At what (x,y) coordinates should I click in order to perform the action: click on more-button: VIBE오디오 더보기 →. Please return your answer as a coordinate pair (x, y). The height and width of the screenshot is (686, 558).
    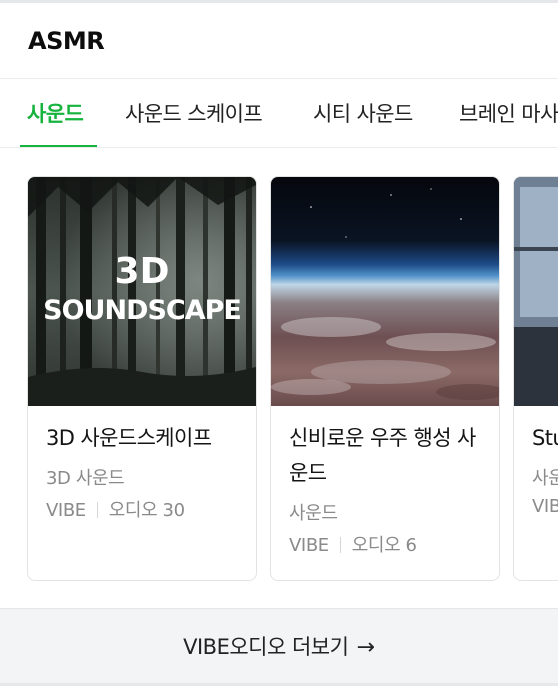
    Looking at the image, I should click on (279, 645).